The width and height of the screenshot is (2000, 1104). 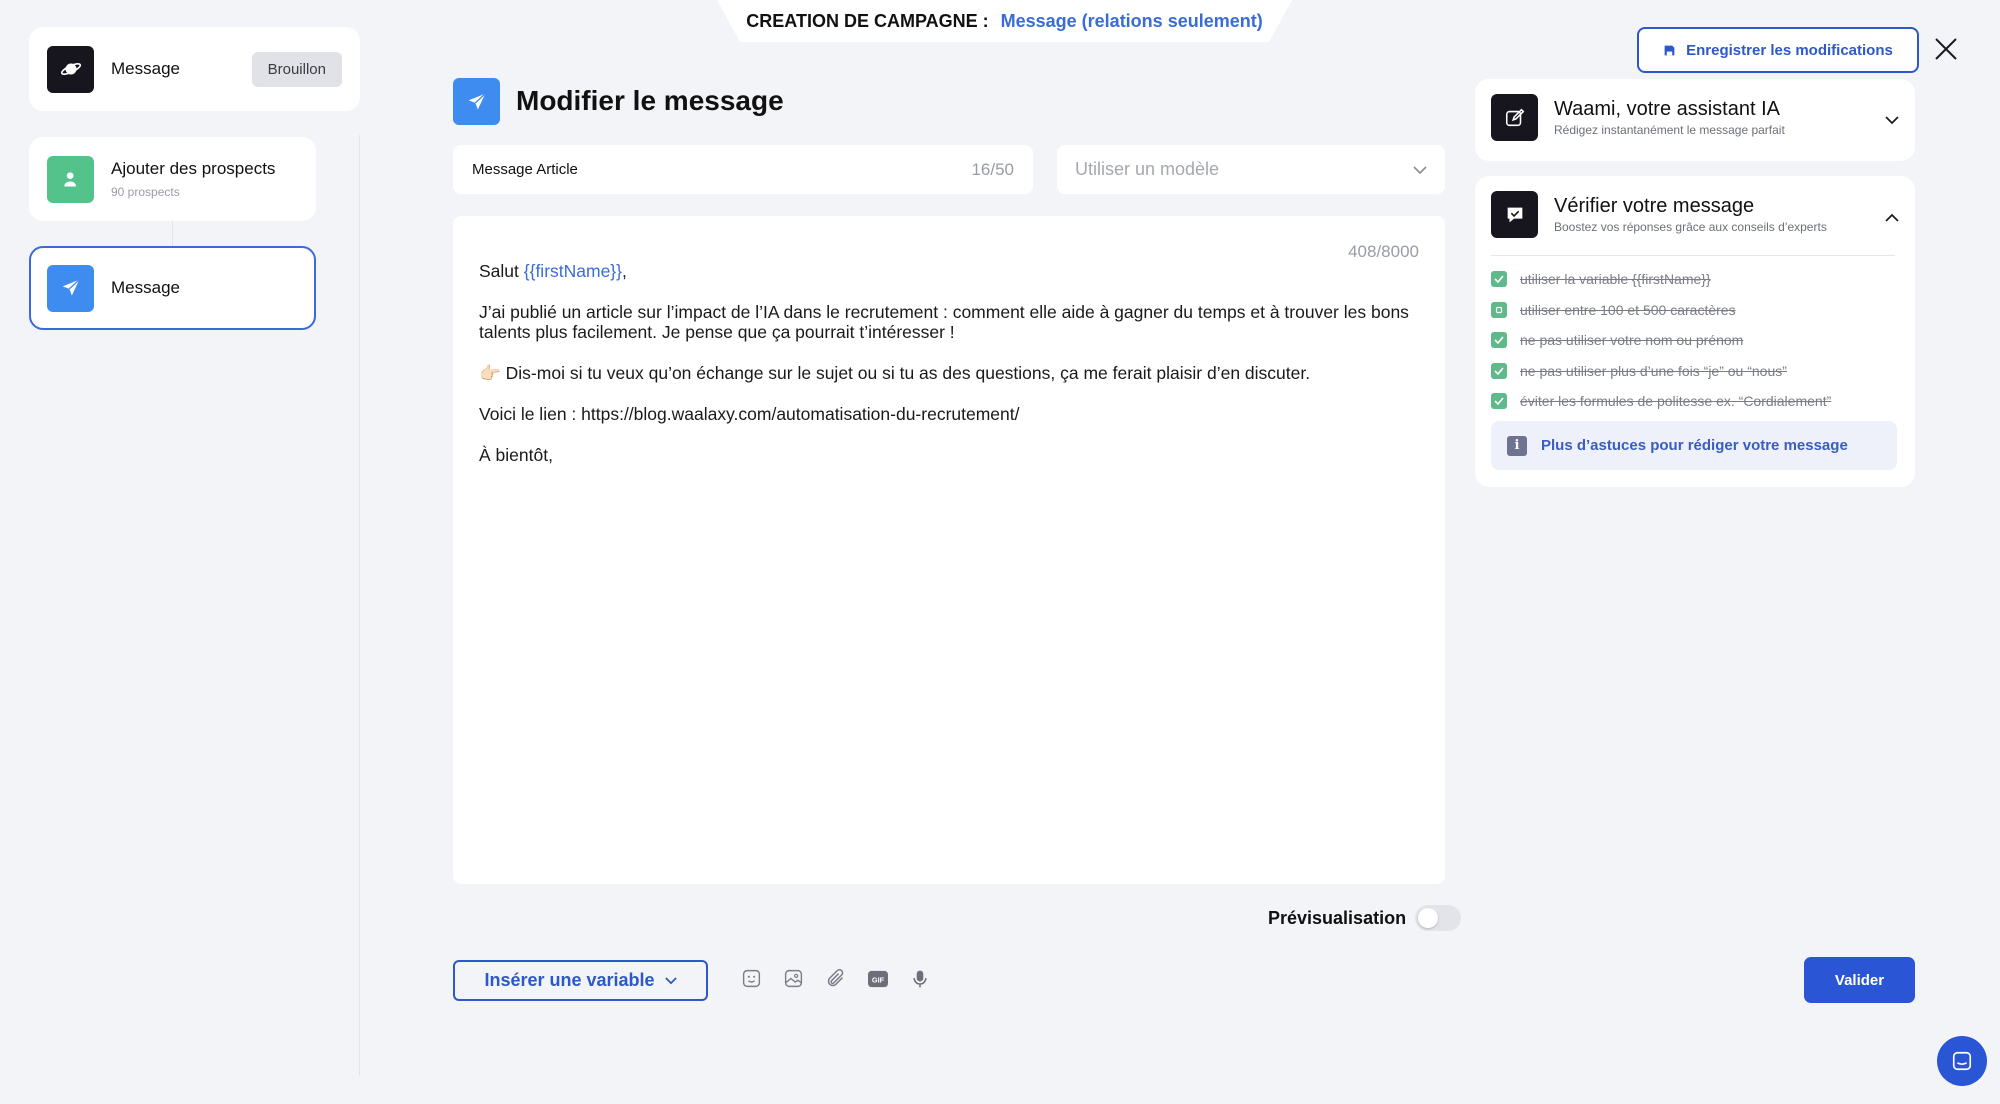 I want to click on planet-icon, so click(x=70, y=69).